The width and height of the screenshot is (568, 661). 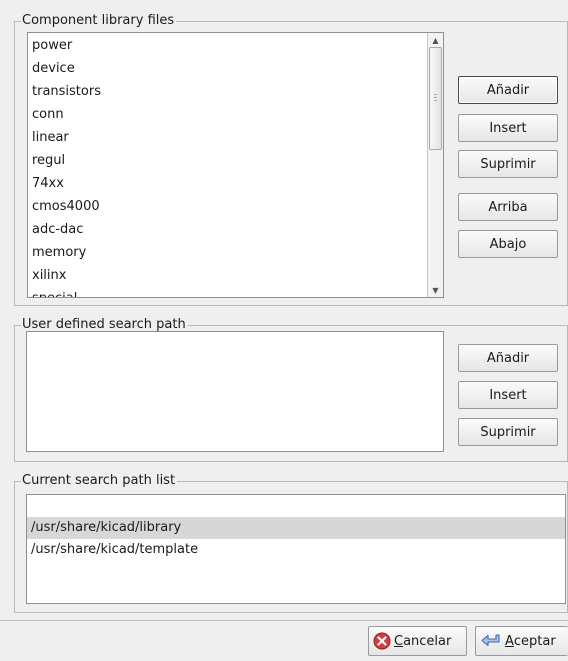 I want to click on list-item: conn, so click(x=235, y=114).